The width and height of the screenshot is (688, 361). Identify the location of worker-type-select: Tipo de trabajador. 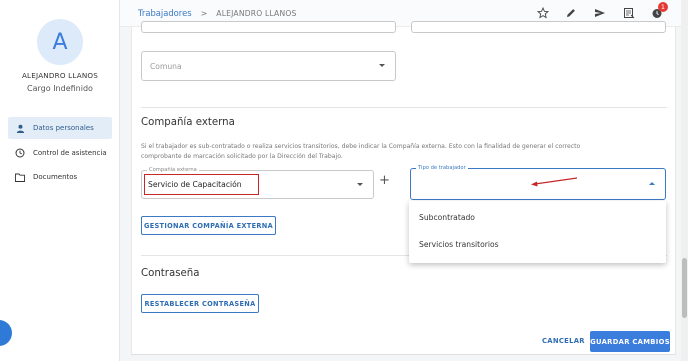
(538, 182).